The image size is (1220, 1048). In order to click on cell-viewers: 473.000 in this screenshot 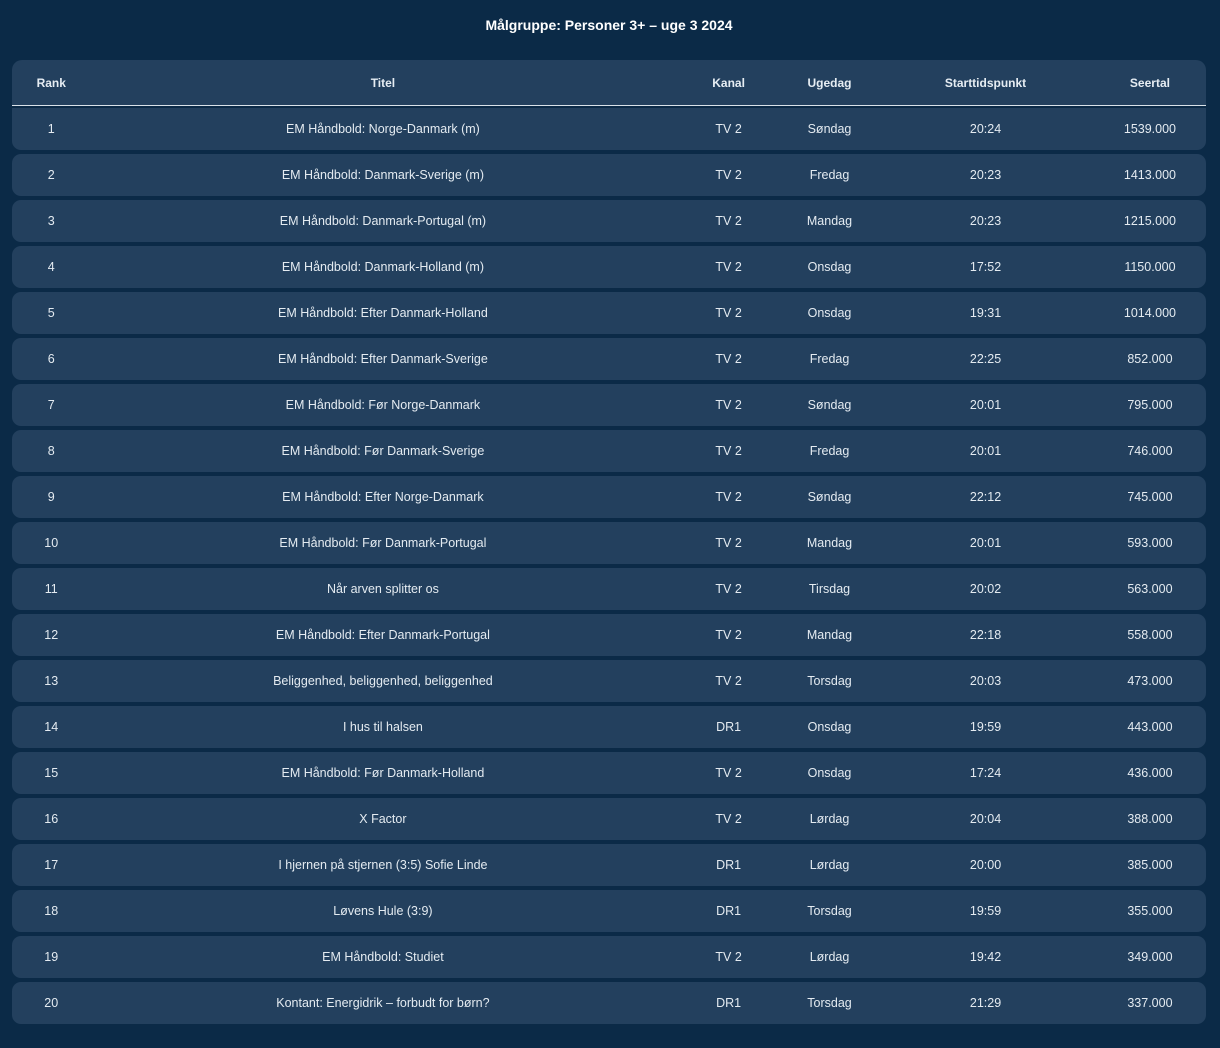, I will do `click(1150, 681)`.